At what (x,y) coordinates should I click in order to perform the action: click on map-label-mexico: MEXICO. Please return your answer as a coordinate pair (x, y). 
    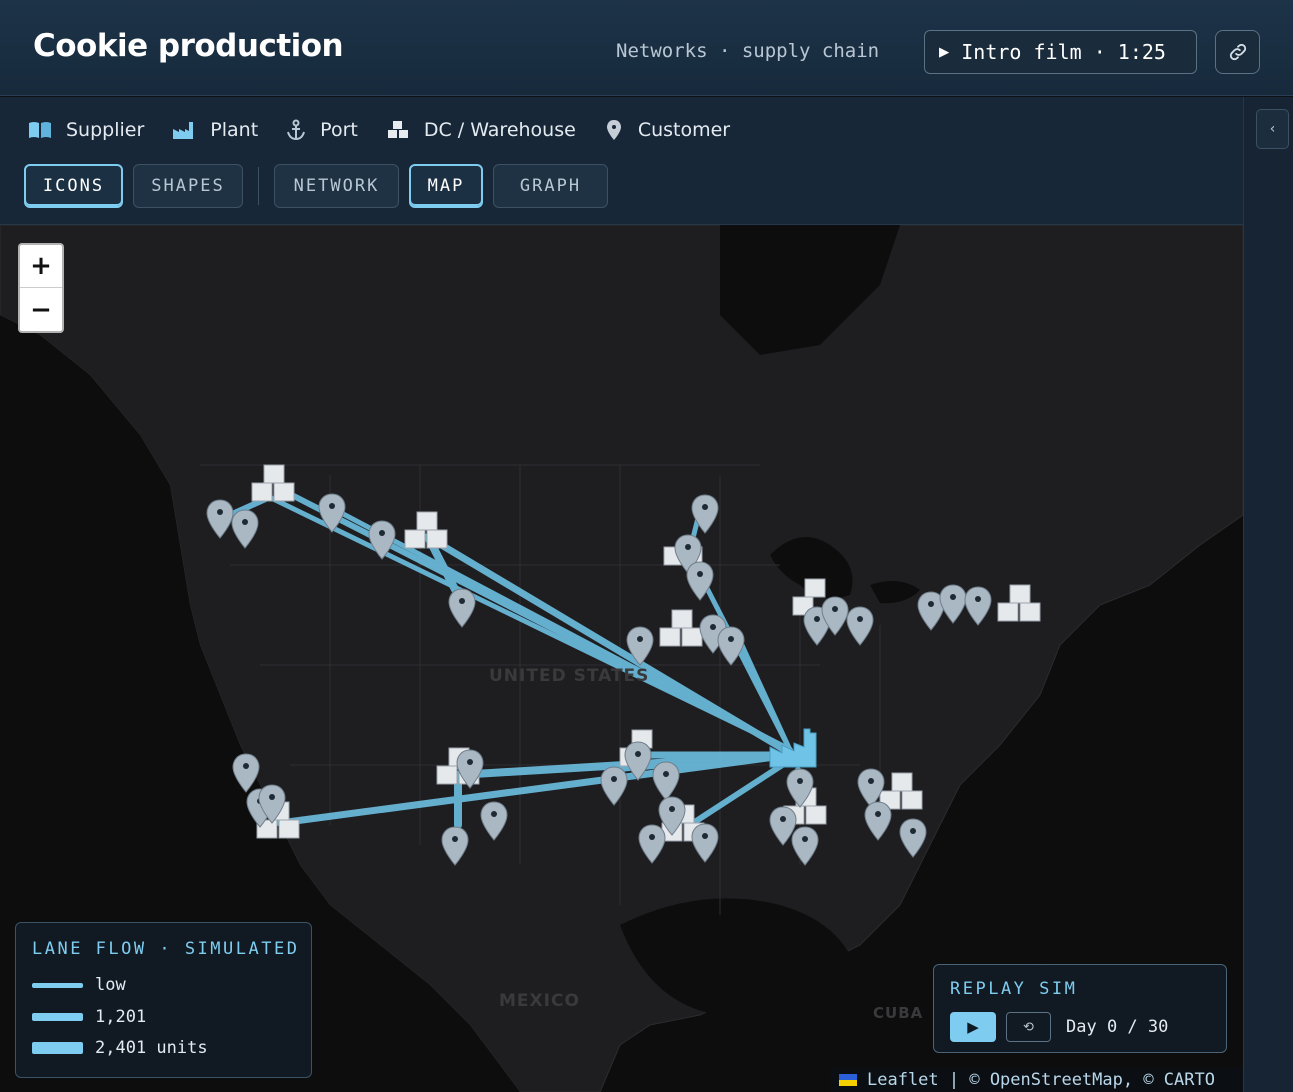
    Looking at the image, I should click on (539, 1001).